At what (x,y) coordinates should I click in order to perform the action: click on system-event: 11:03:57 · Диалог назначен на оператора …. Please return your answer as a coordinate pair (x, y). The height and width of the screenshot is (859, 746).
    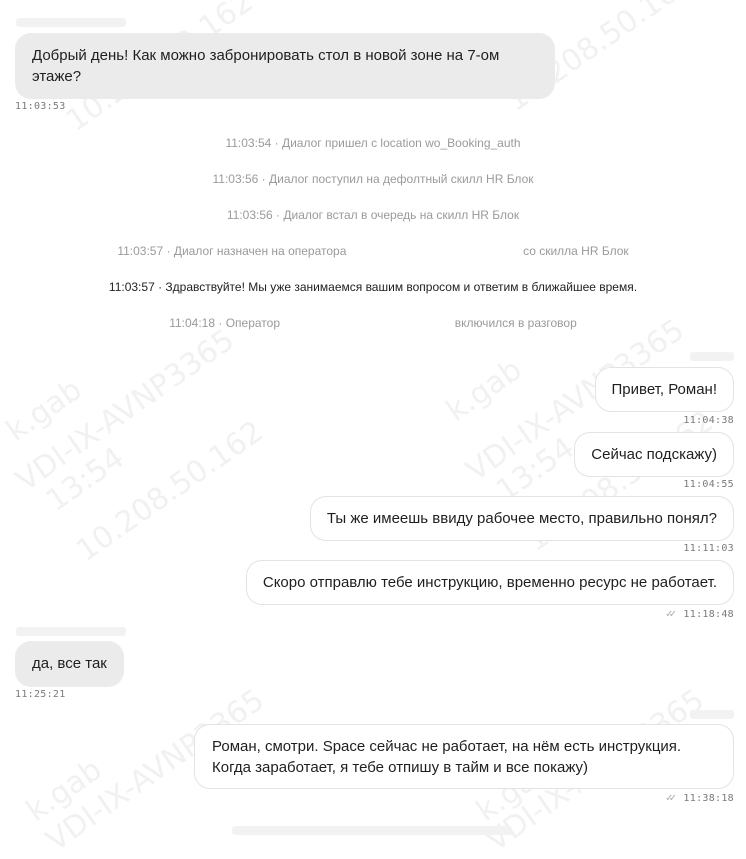
    Looking at the image, I should click on (373, 251).